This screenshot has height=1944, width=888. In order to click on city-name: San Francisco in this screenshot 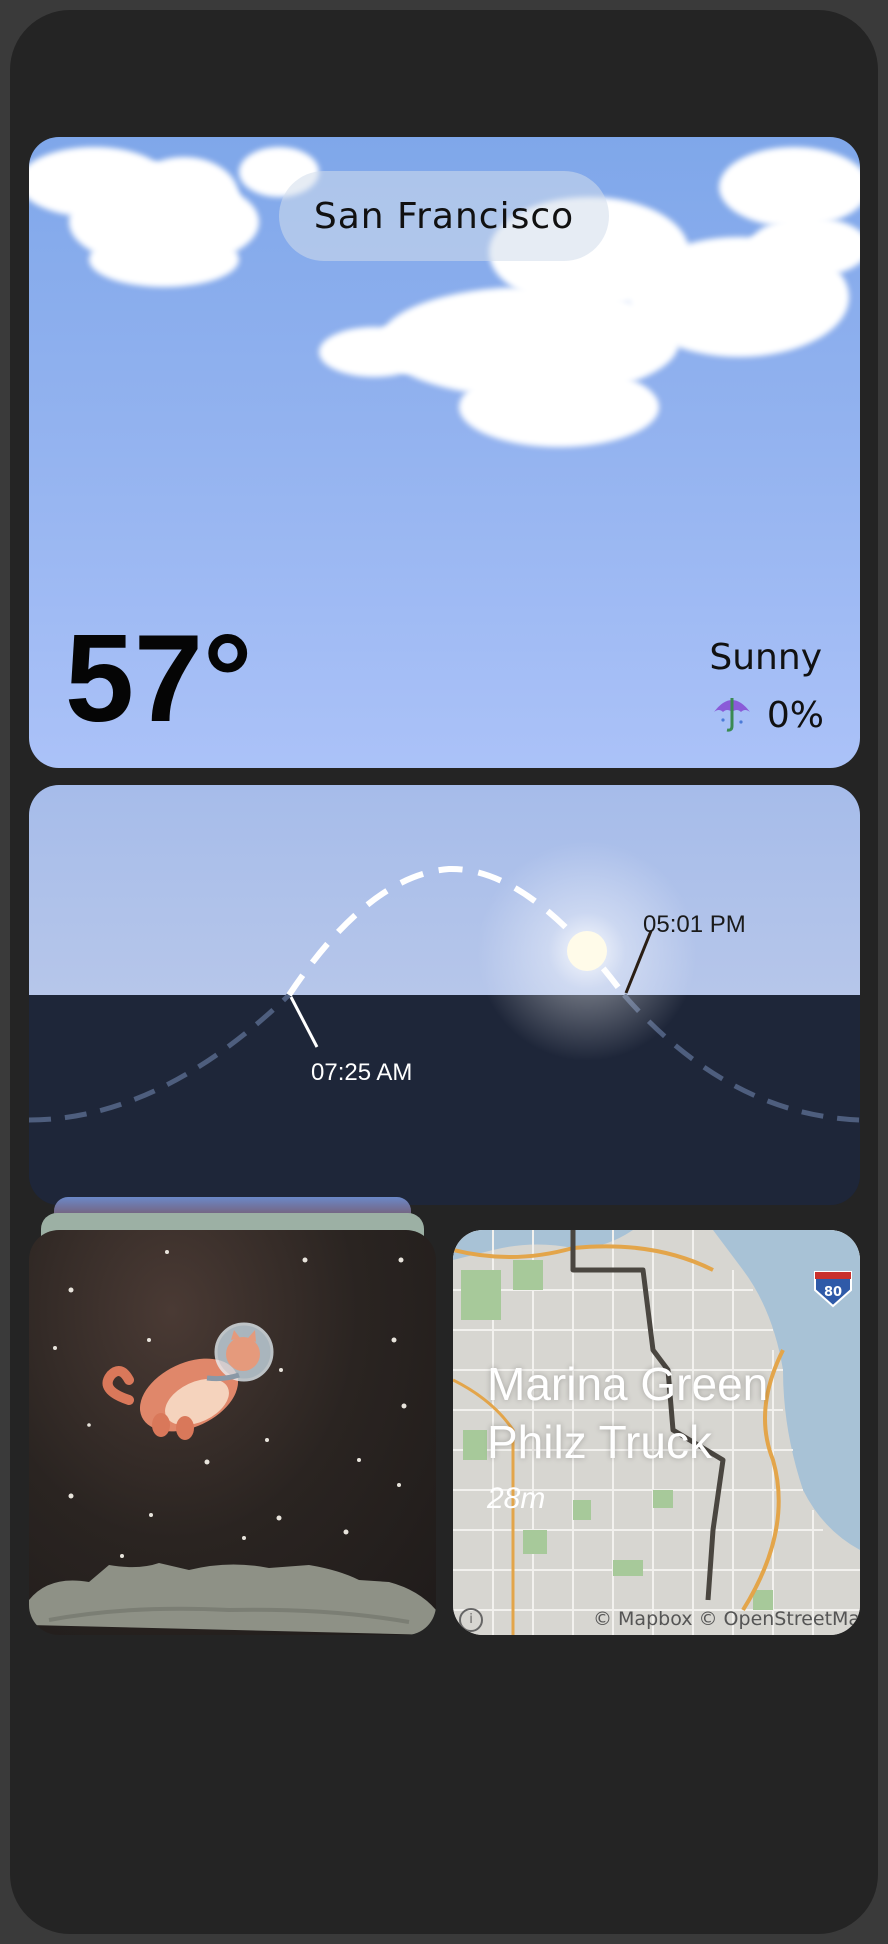, I will do `click(444, 216)`.